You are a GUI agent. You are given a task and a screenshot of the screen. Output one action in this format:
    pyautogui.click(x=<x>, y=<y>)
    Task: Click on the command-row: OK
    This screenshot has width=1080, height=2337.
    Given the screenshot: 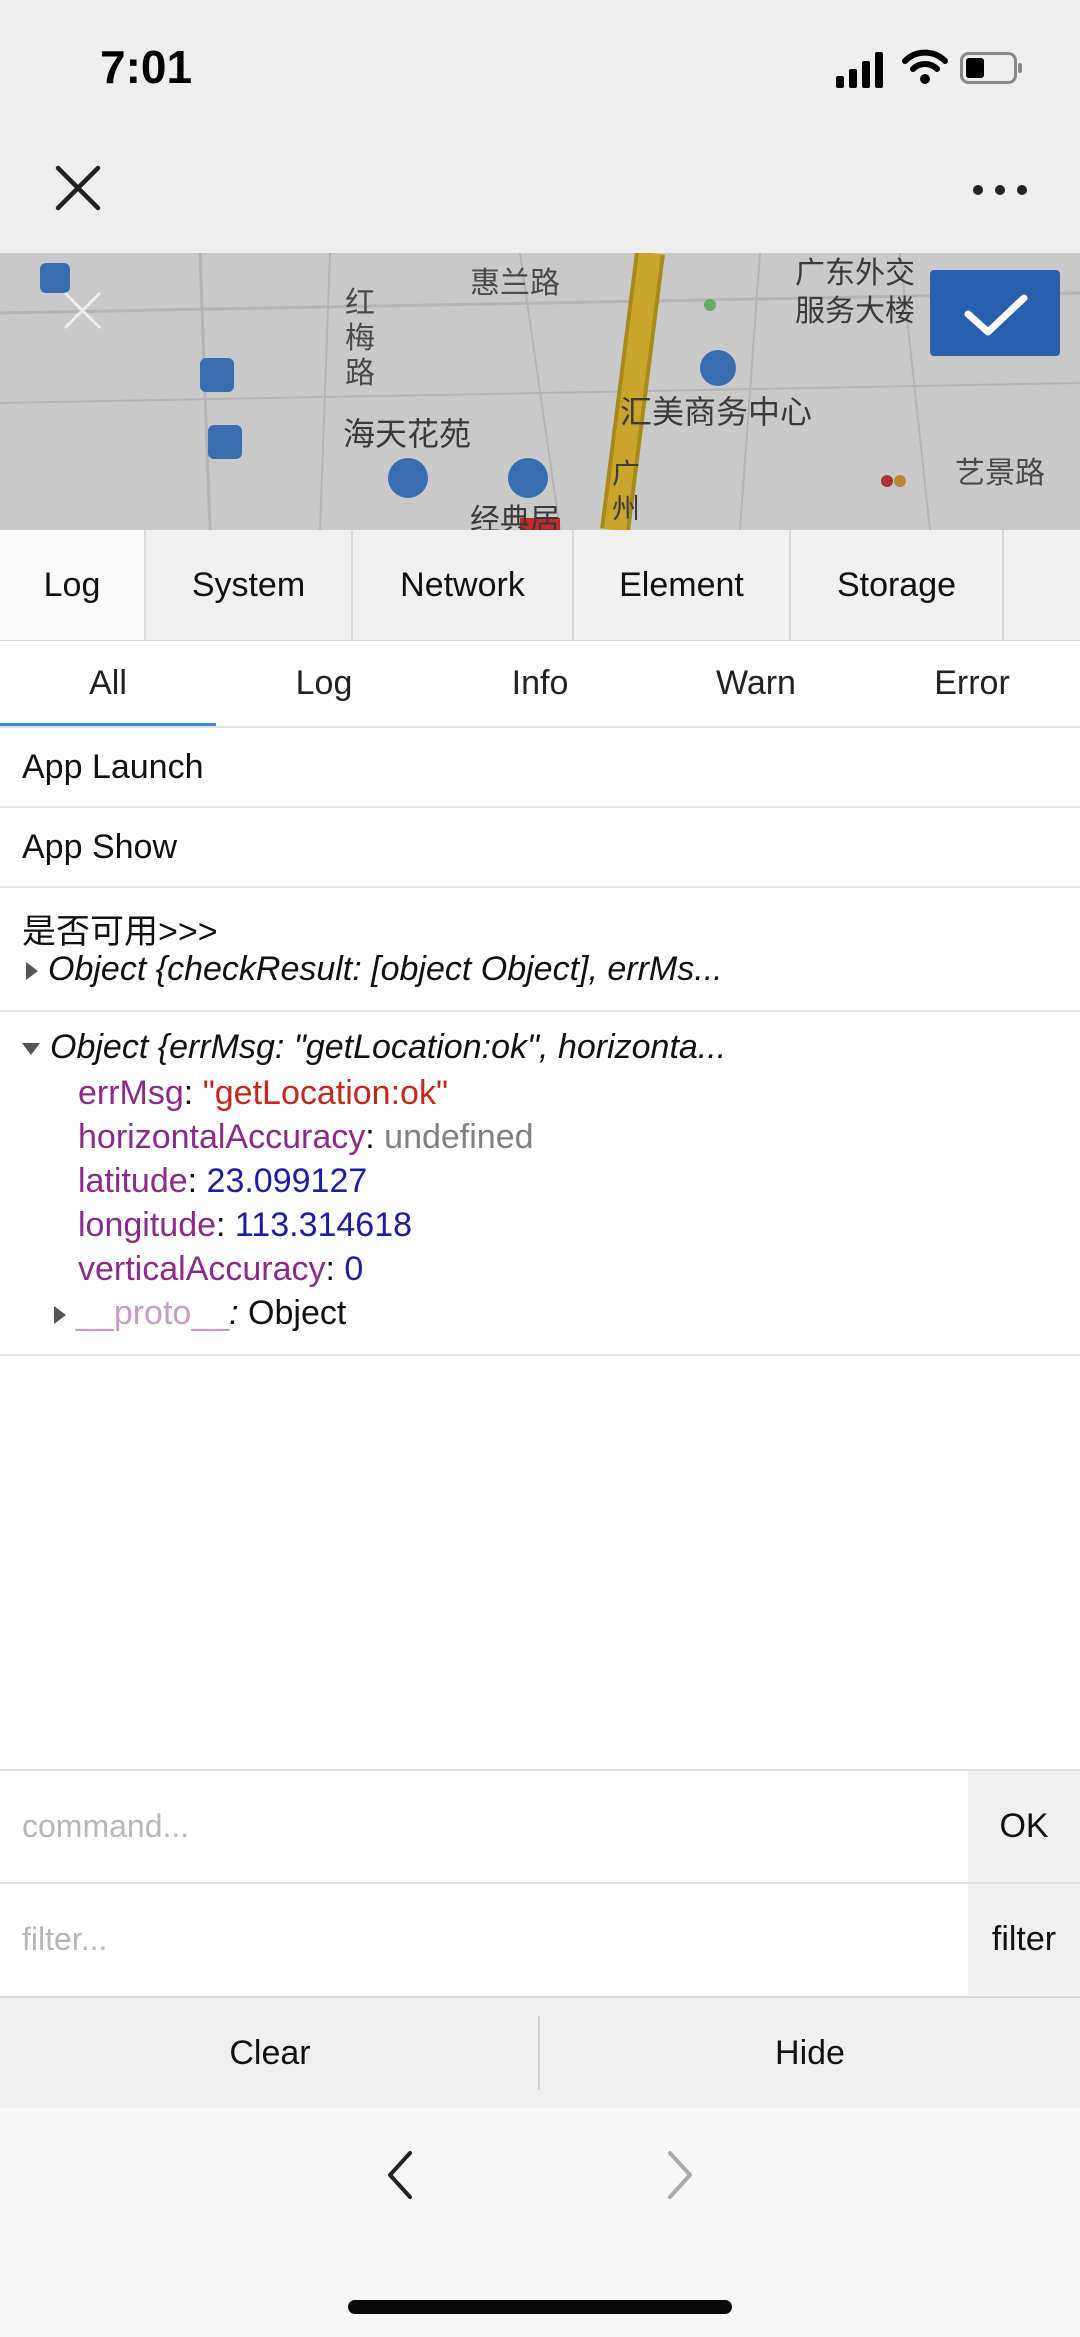 What is the action you would take?
    pyautogui.click(x=540, y=1826)
    